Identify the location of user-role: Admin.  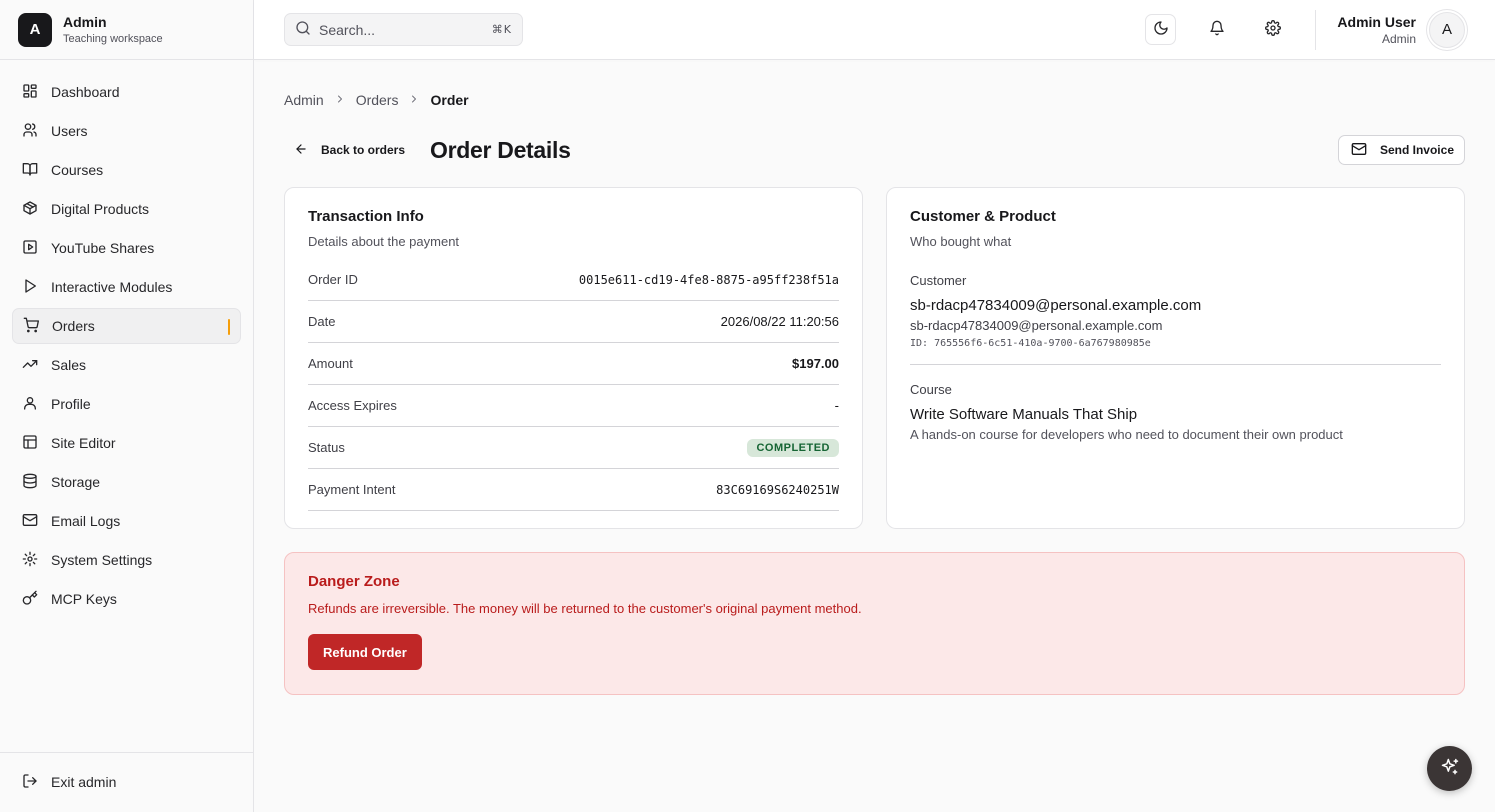
(1398, 38).